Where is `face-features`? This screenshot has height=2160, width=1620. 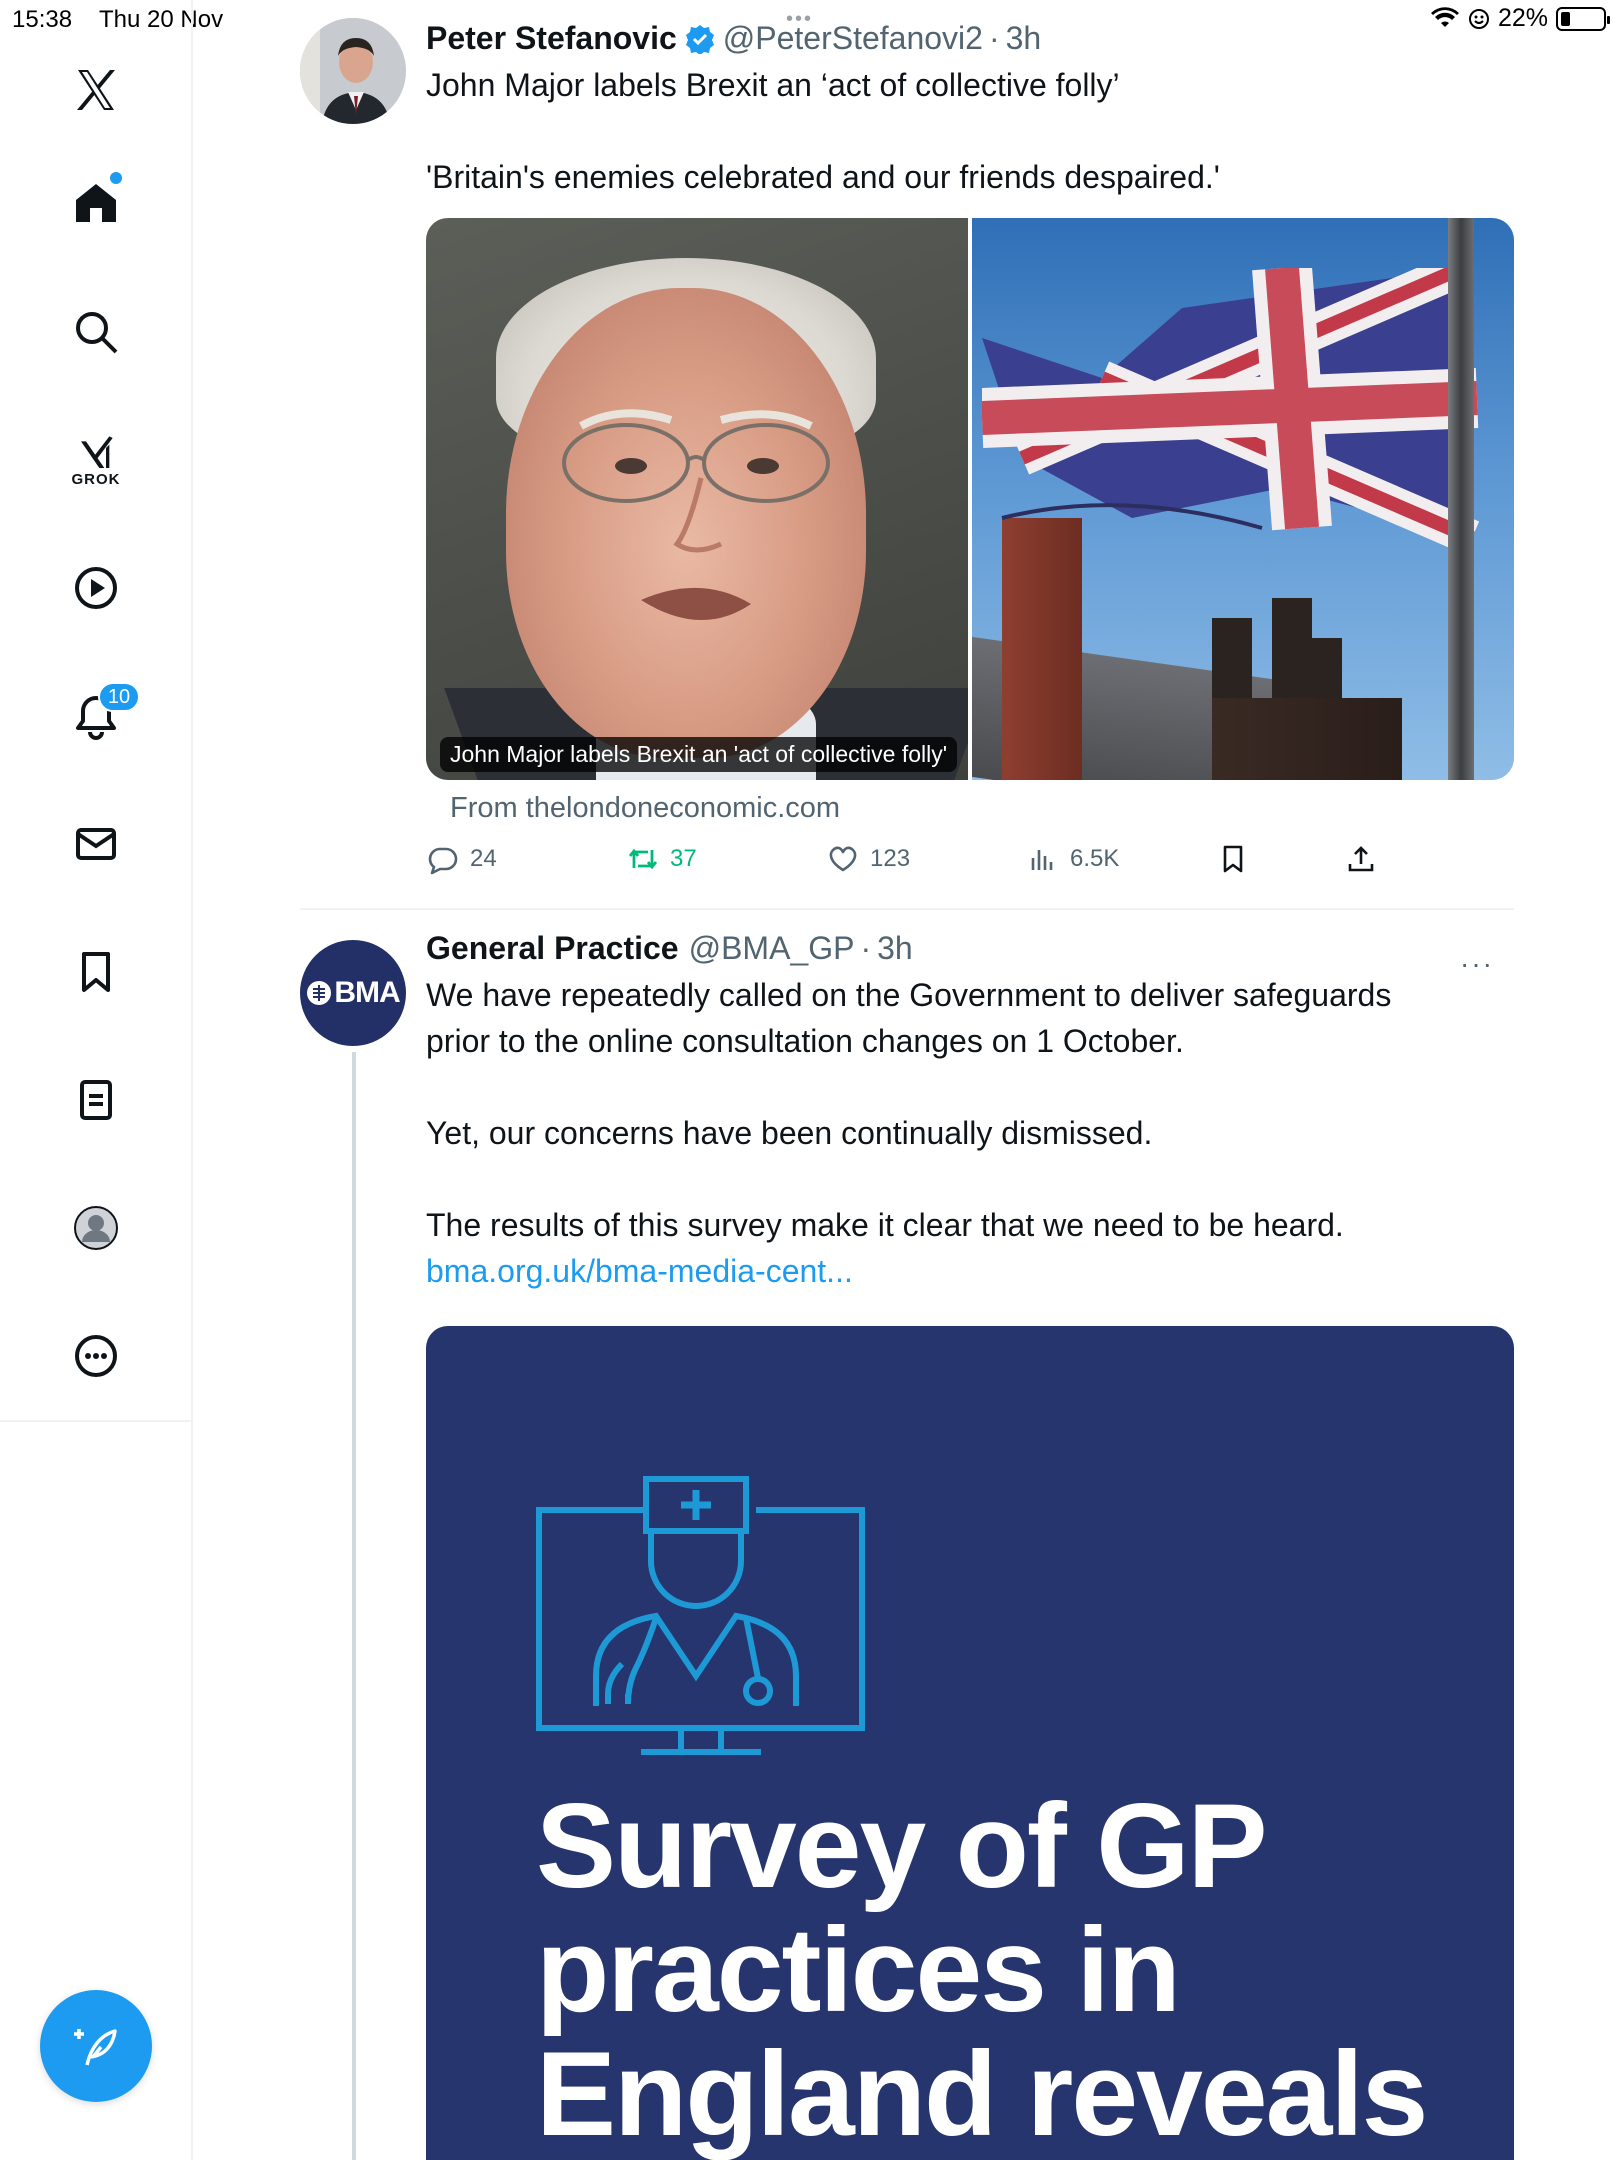 face-features is located at coordinates (696, 515).